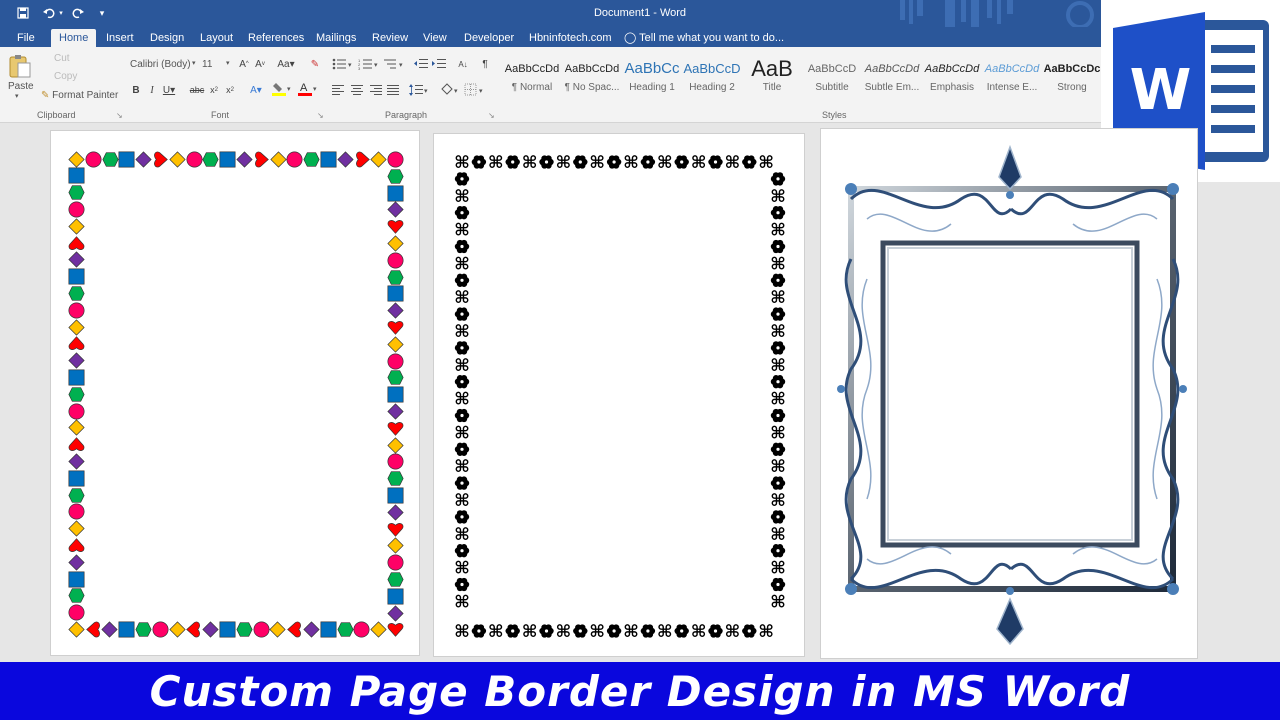  What do you see at coordinates (421, 64) in the screenshot?
I see `decrease-indent-icon` at bounding box center [421, 64].